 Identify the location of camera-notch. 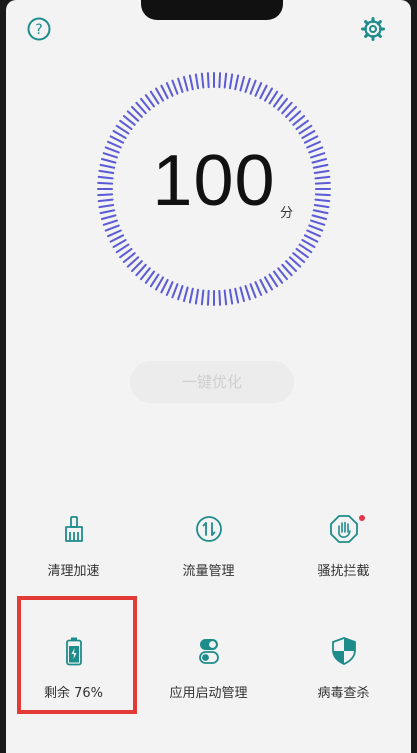
(212, 10).